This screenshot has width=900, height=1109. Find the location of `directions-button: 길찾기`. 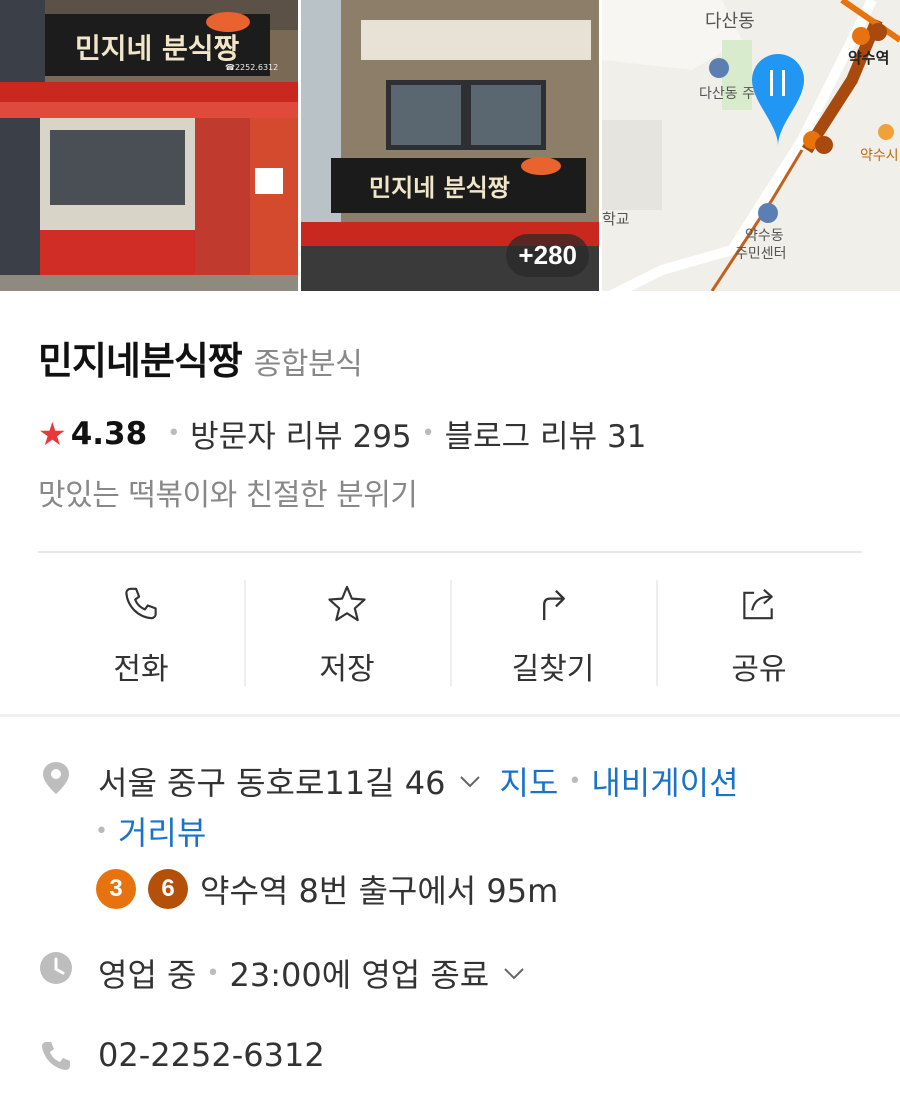

directions-button: 길찾기 is located at coordinates (553, 634).